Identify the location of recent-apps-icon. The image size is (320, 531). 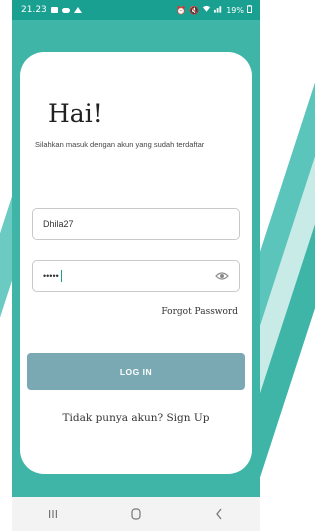
(53, 514).